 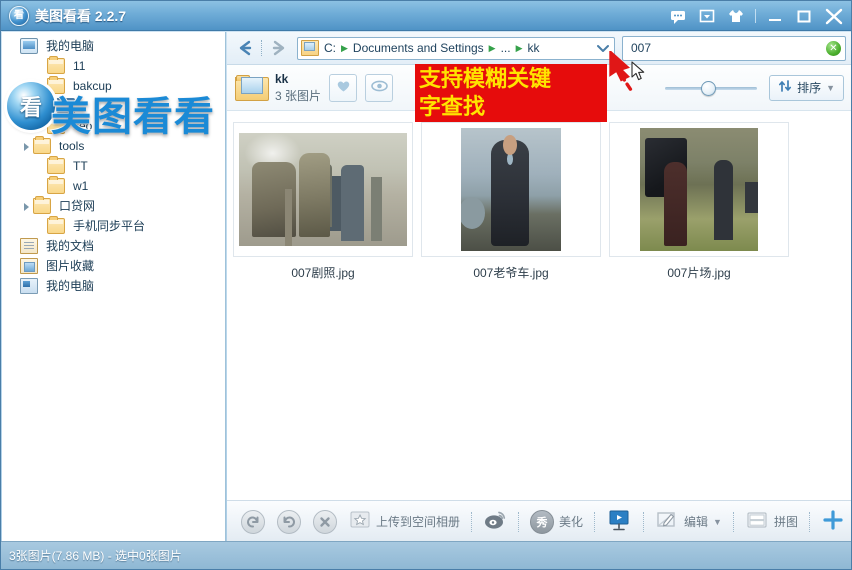 I want to click on plus-icon, so click(x=833, y=521).